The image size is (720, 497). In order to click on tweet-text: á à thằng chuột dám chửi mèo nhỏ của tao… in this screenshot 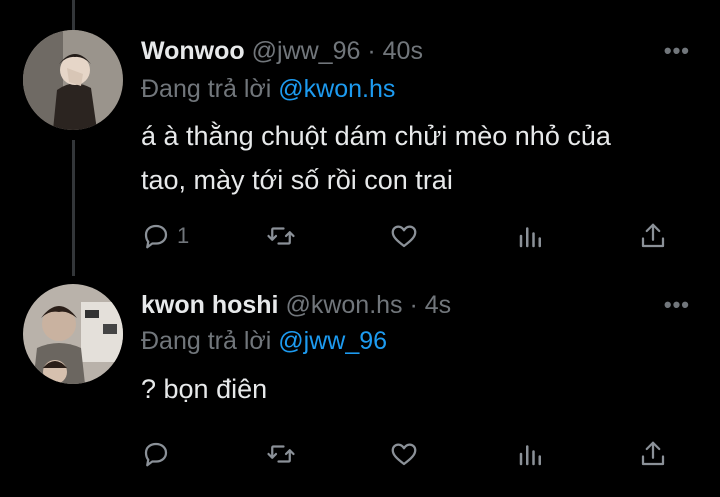, I will do `click(411, 158)`.